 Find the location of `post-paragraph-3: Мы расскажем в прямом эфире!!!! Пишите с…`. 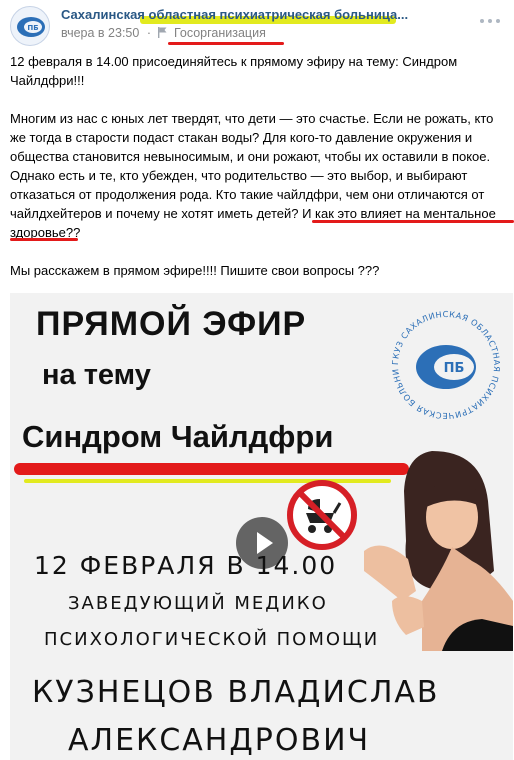

post-paragraph-3: Мы расскажем в прямом эфире!!!! Пишите с… is located at coordinates (195, 270).